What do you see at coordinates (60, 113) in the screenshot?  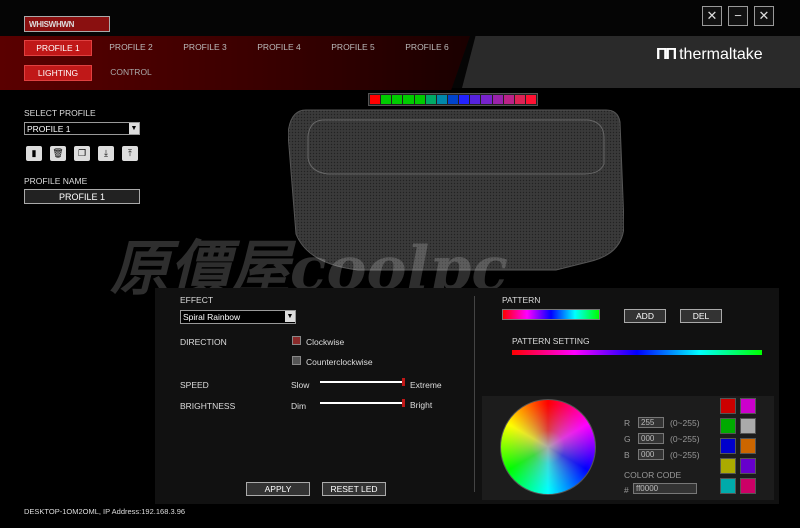 I see `select-profile-label: SELECT PROFILE` at bounding box center [60, 113].